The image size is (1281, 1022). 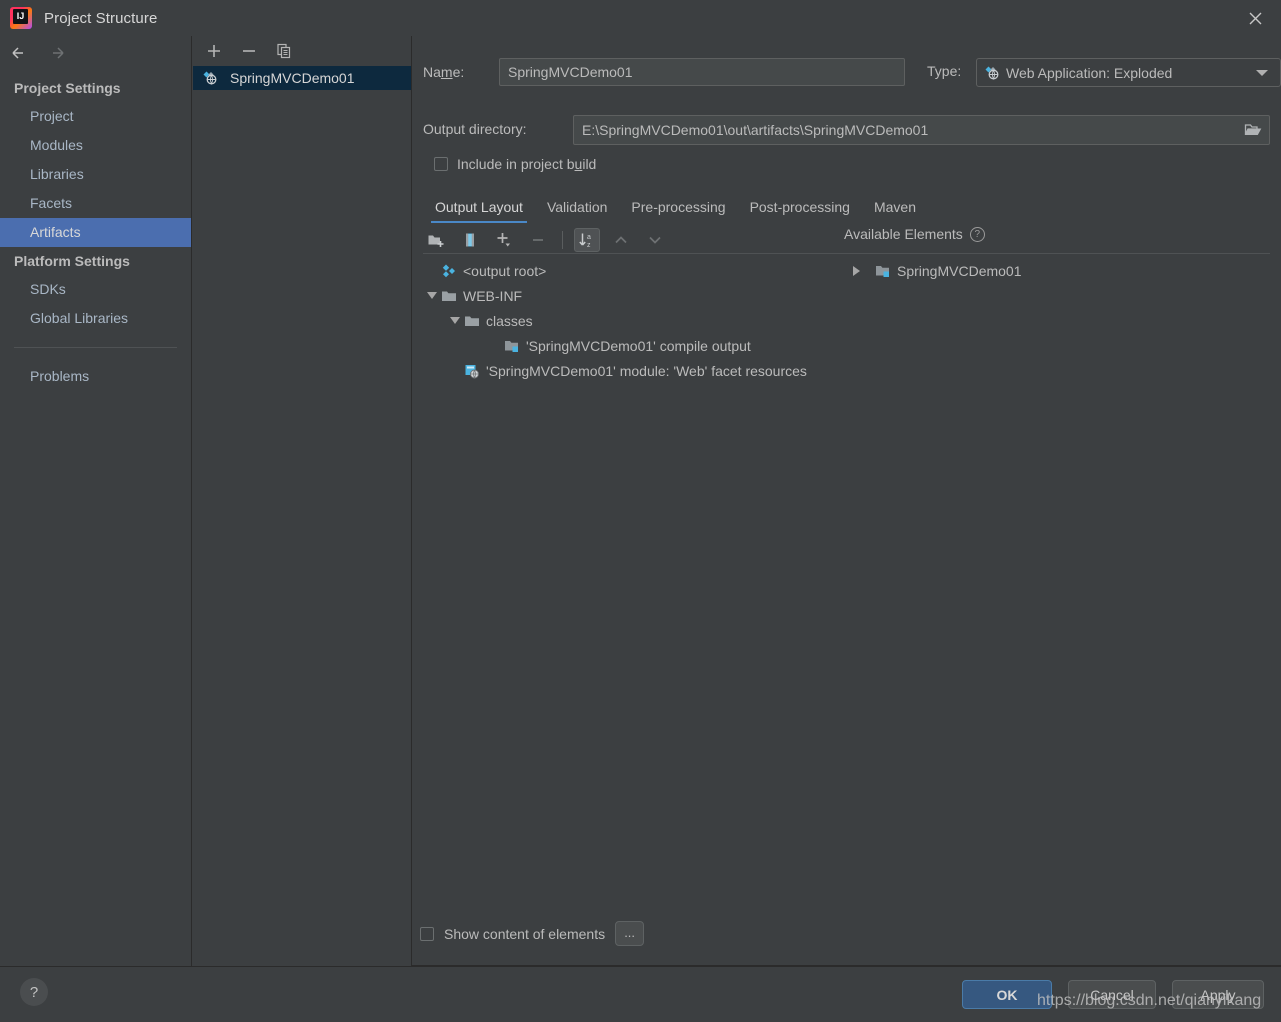 I want to click on toolbar-separator, so click(x=562, y=239).